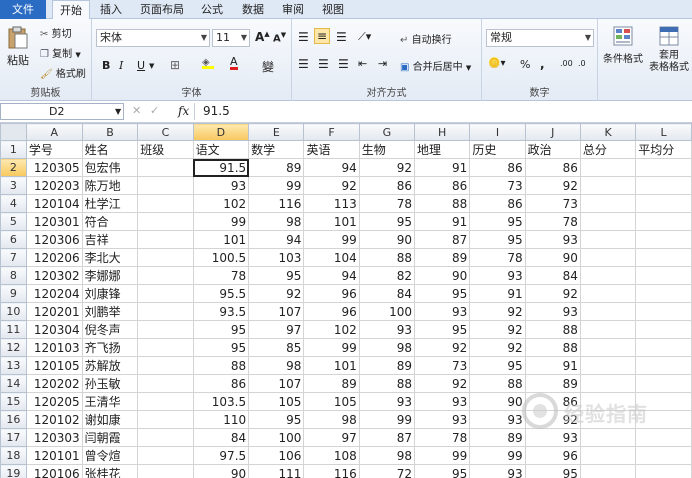 This screenshot has height=478, width=692. Describe the element at coordinates (110, 419) in the screenshot. I see `cell-b16: 谢如康` at that location.